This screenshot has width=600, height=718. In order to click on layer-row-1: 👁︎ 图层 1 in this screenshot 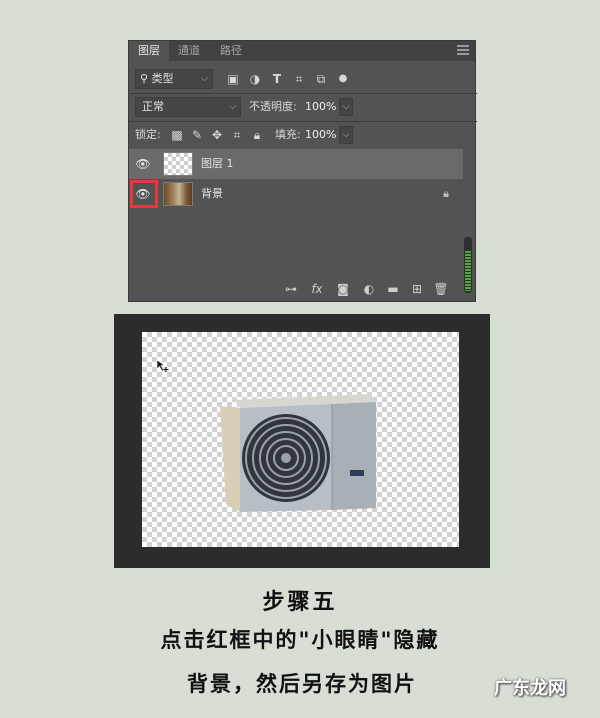, I will do `click(296, 164)`.